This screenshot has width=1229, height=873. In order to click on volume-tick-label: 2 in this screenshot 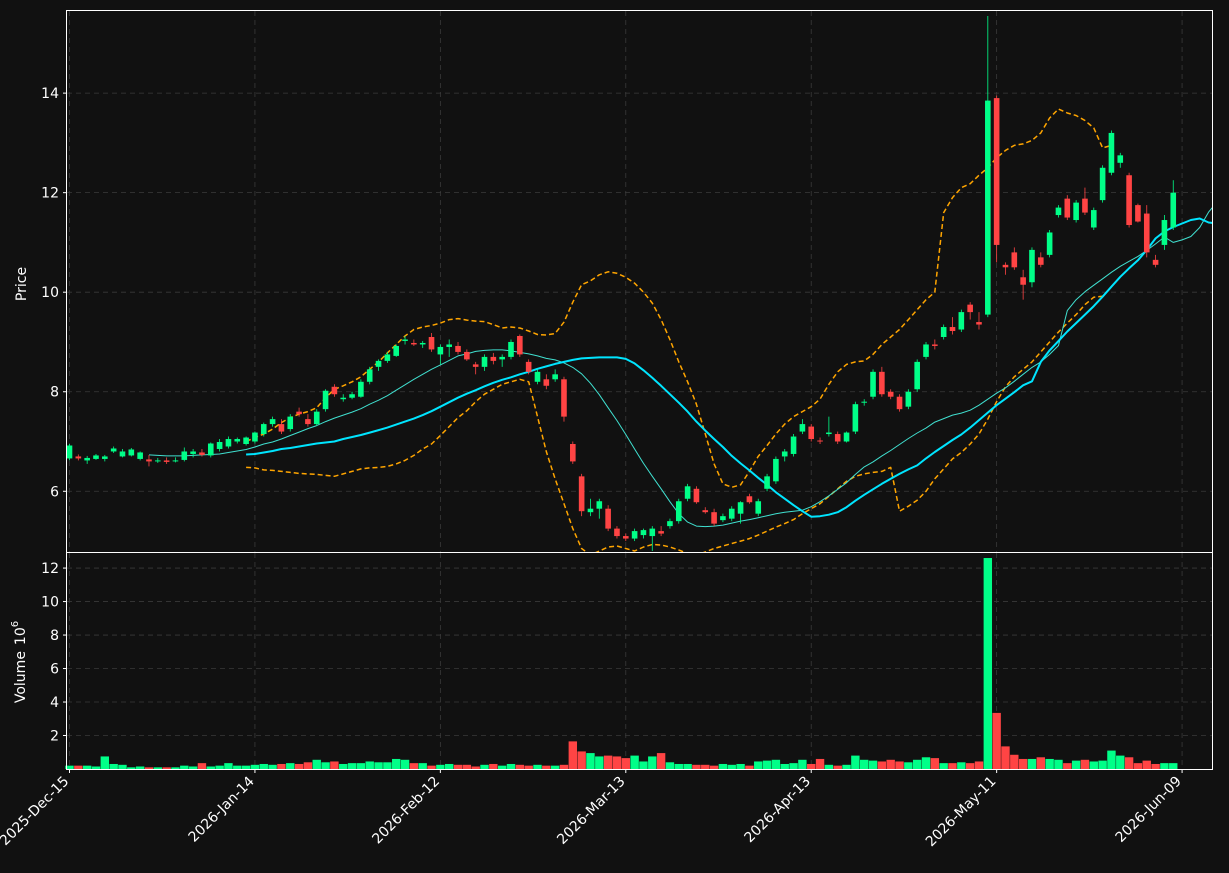, I will do `click(54, 737)`.